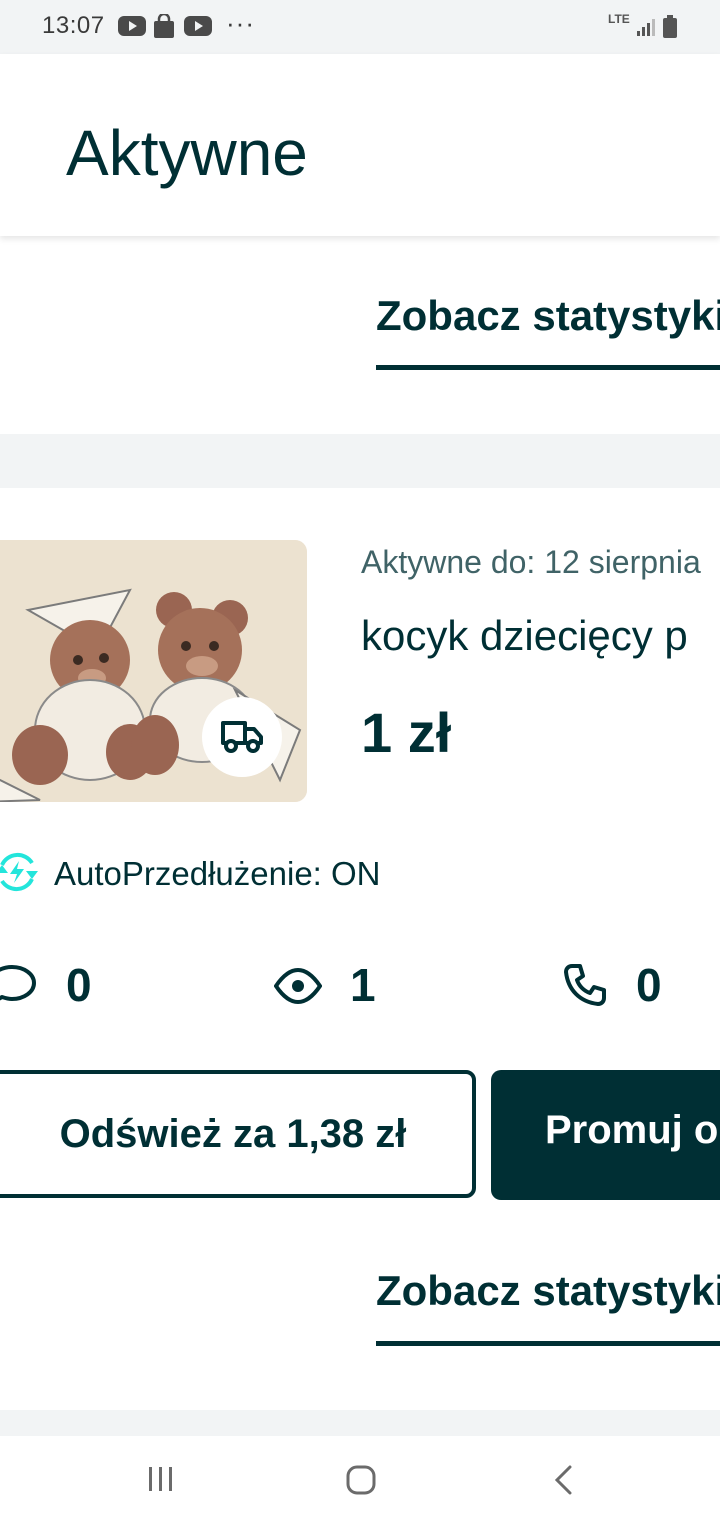 Image resolution: width=720 pixels, height=1520 pixels. What do you see at coordinates (164, 25) in the screenshot?
I see `shopping-bag-icon` at bounding box center [164, 25].